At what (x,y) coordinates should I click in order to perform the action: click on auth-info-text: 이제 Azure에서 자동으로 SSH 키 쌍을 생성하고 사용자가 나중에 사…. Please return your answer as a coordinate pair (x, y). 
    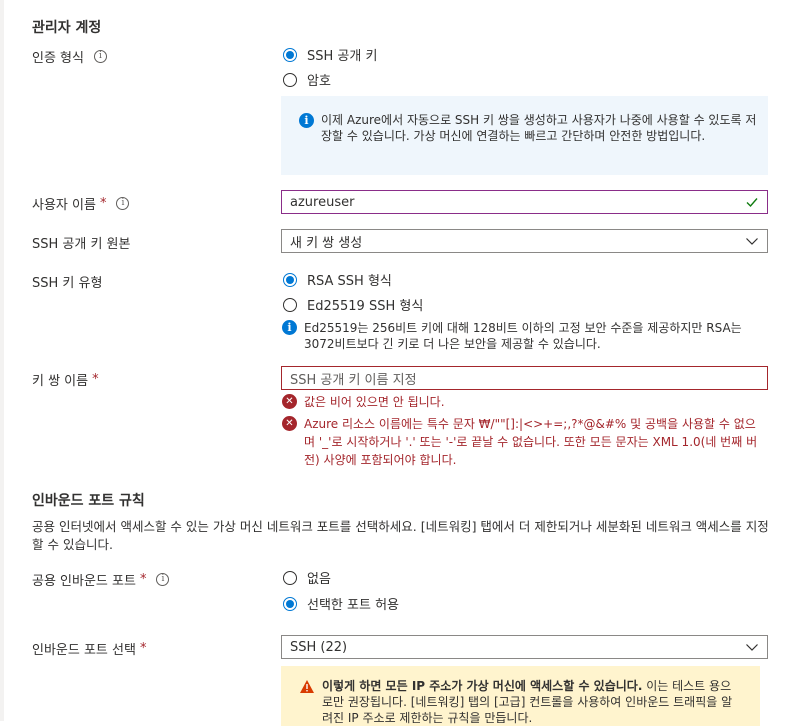
    Looking at the image, I should click on (539, 128).